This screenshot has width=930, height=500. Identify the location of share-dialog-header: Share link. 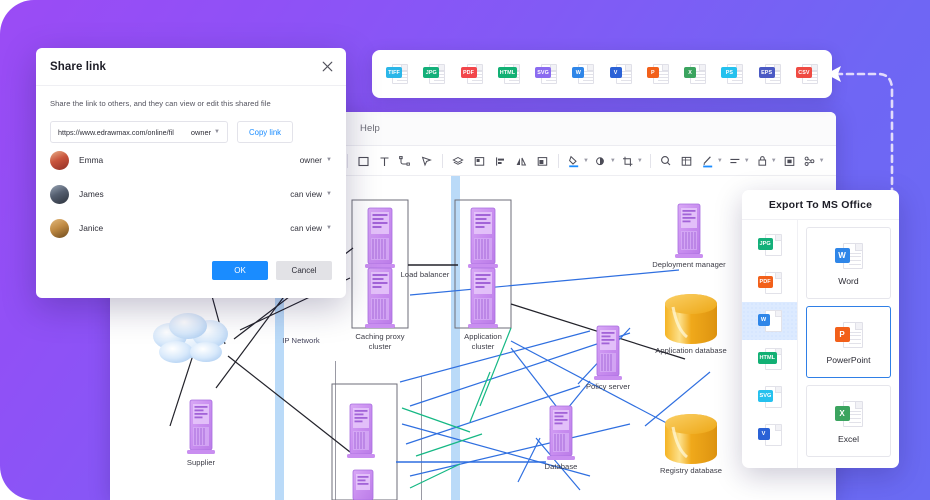
(191, 67).